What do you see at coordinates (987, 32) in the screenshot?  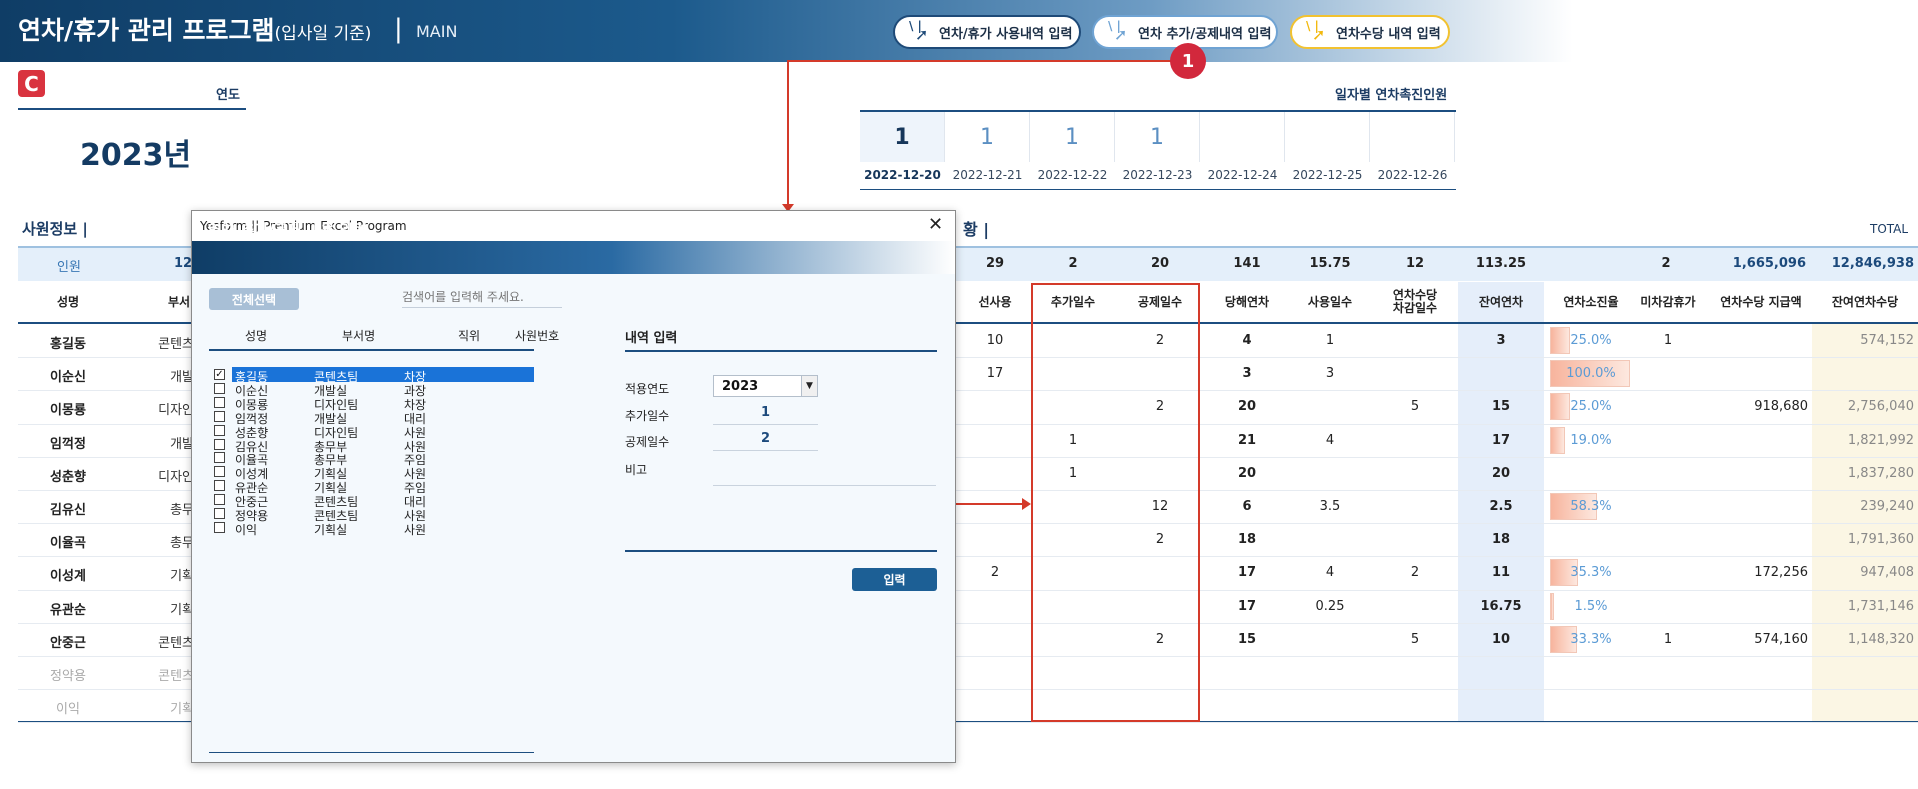 I see `leave-usage-input-button: \ | ➚ 연차/휴가 사용내역 입력` at bounding box center [987, 32].